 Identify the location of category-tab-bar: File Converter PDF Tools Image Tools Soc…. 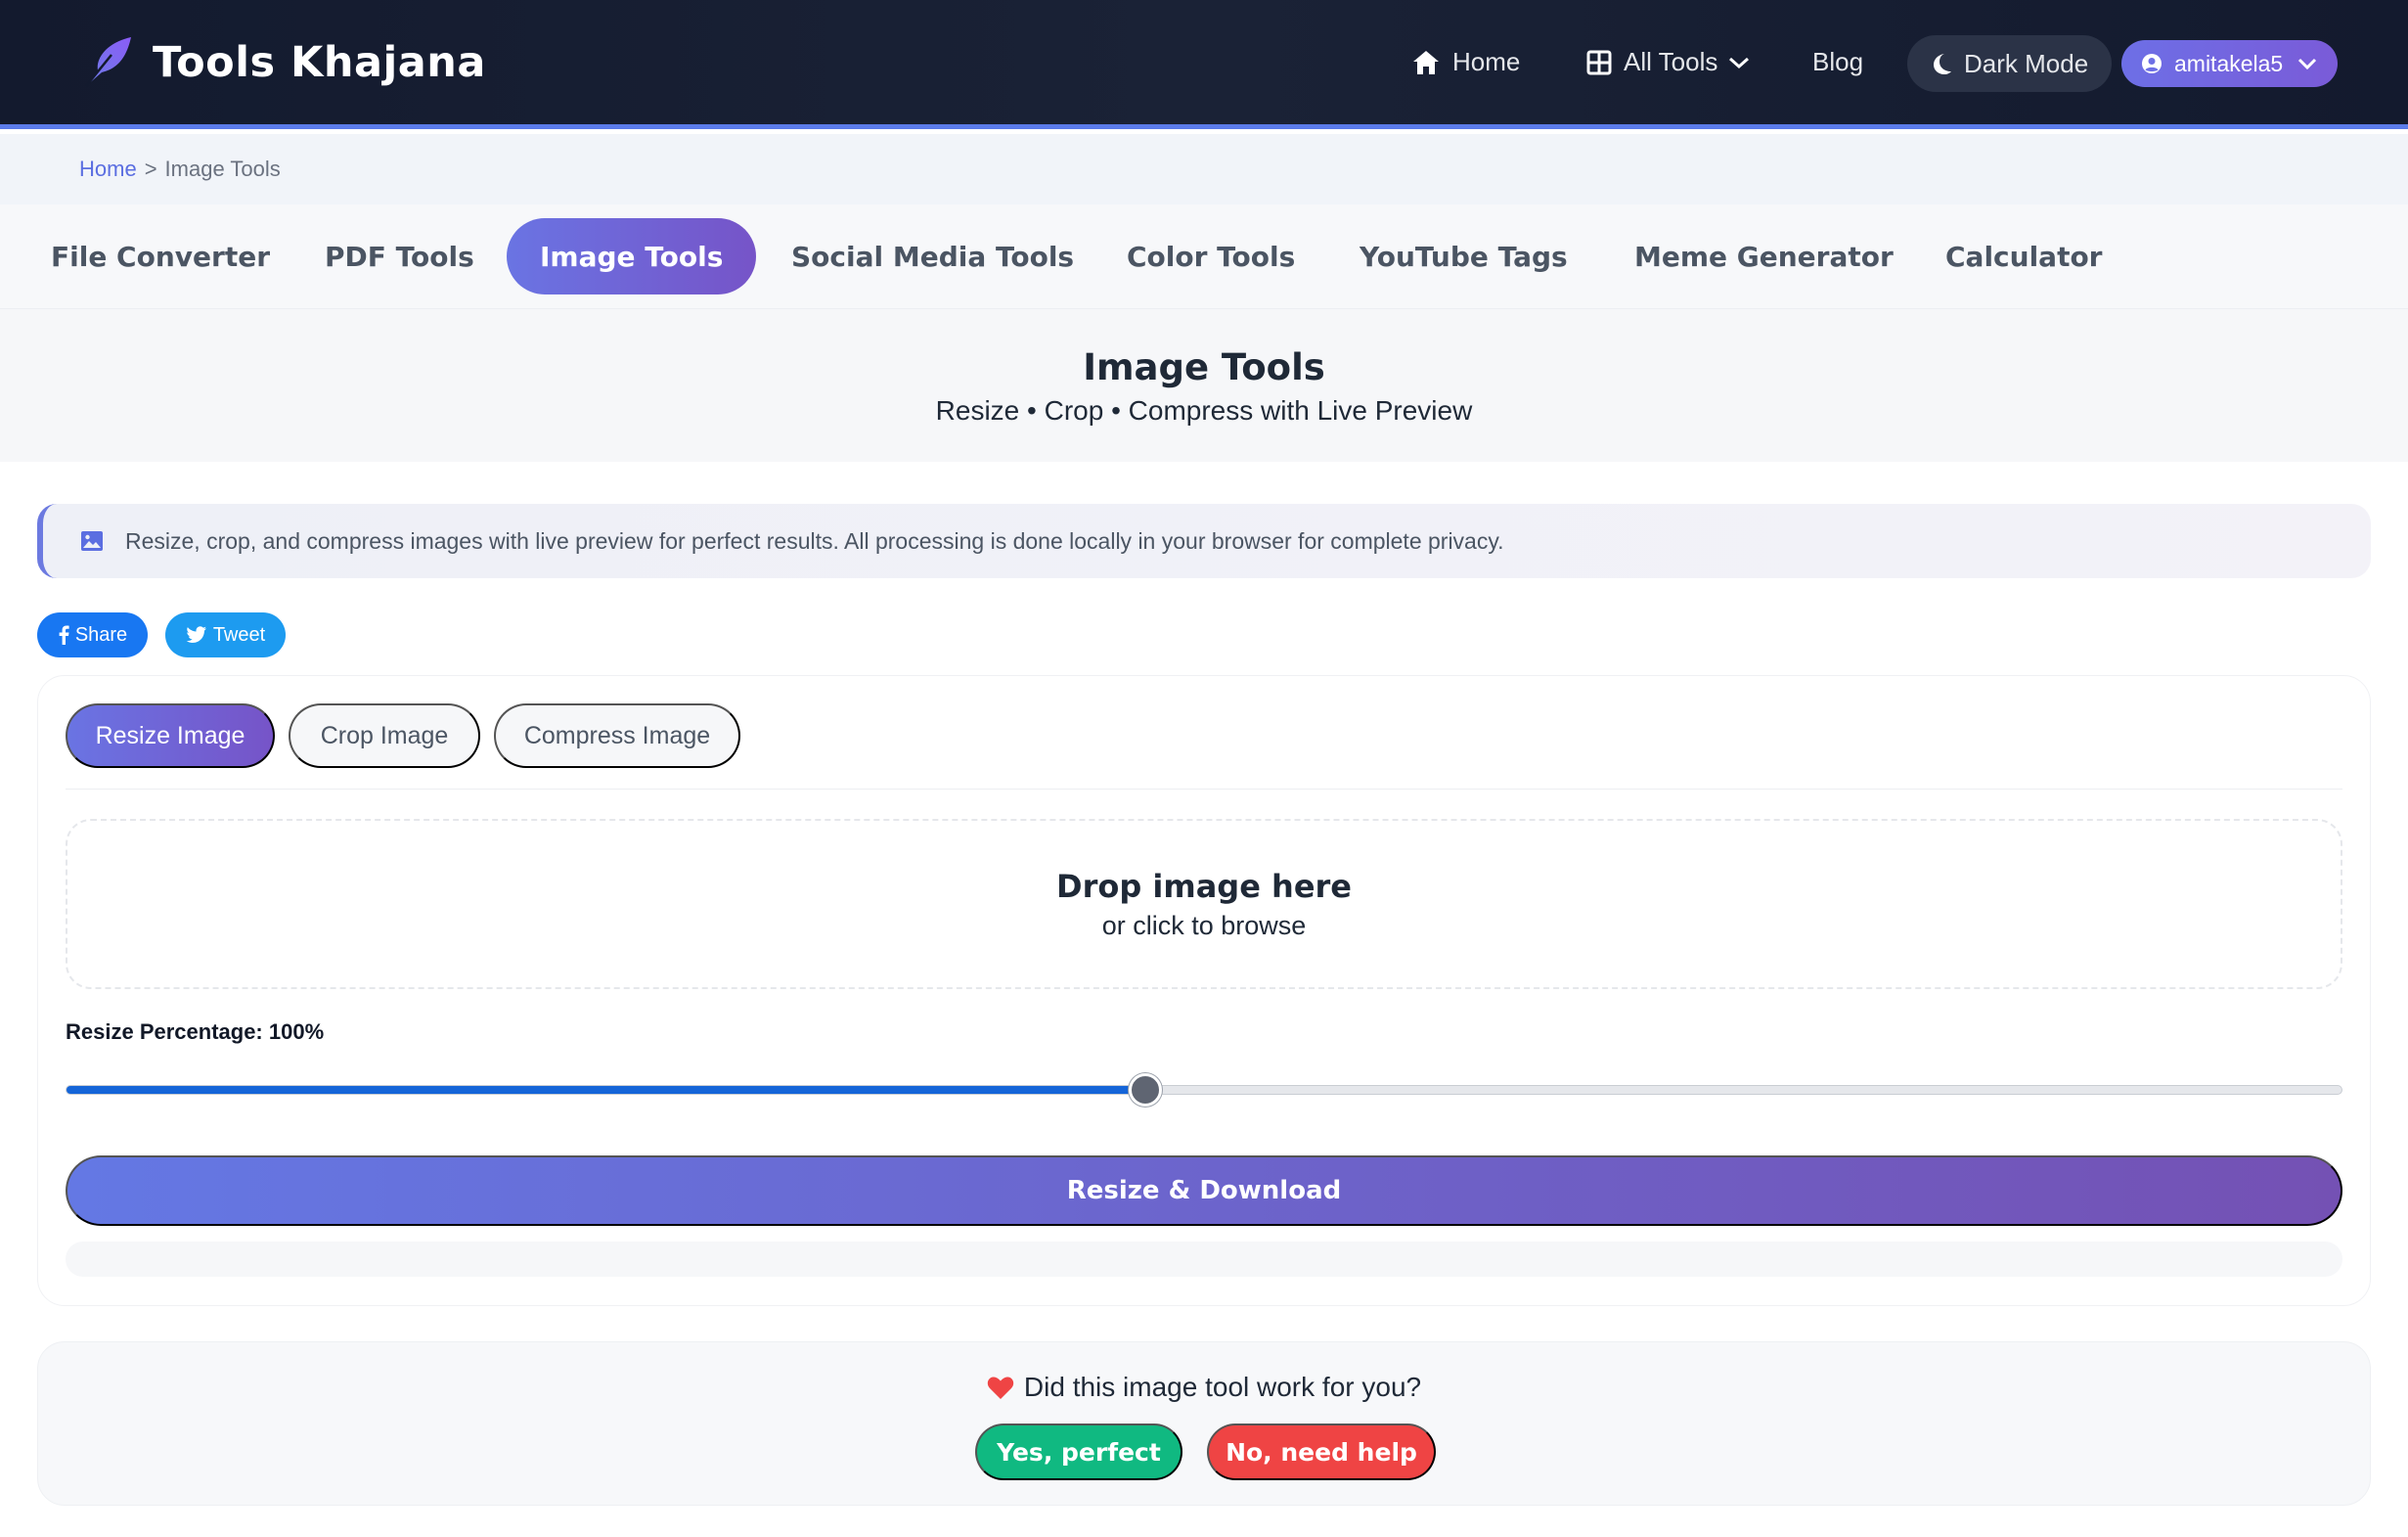
(1204, 256).